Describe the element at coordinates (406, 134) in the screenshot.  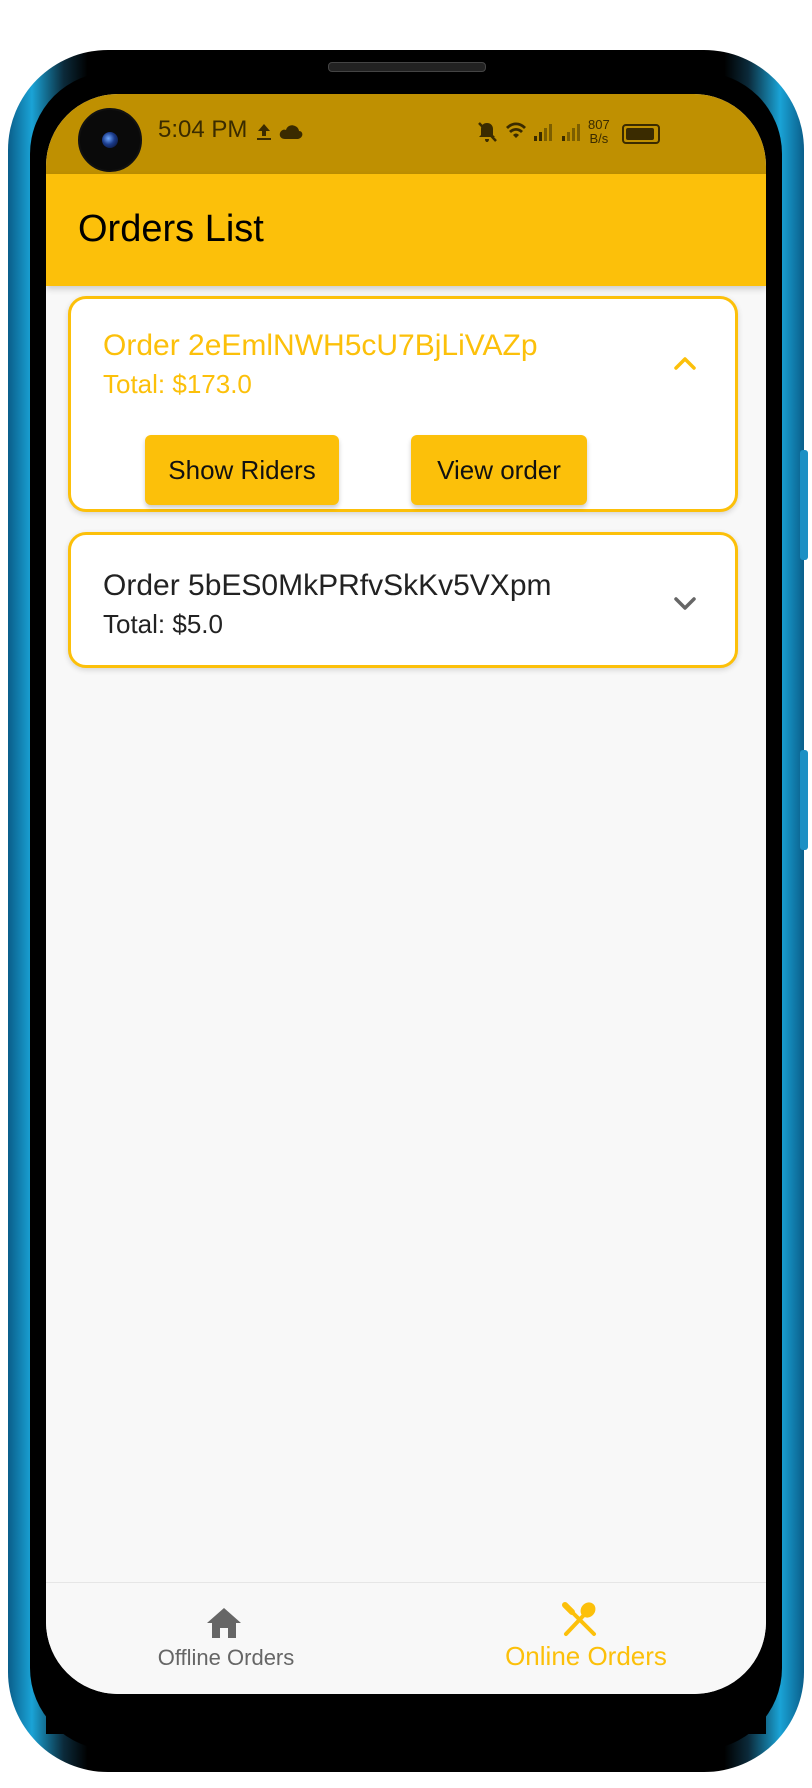
I see `status-bar: 5:04 PM 807 B/s` at that location.